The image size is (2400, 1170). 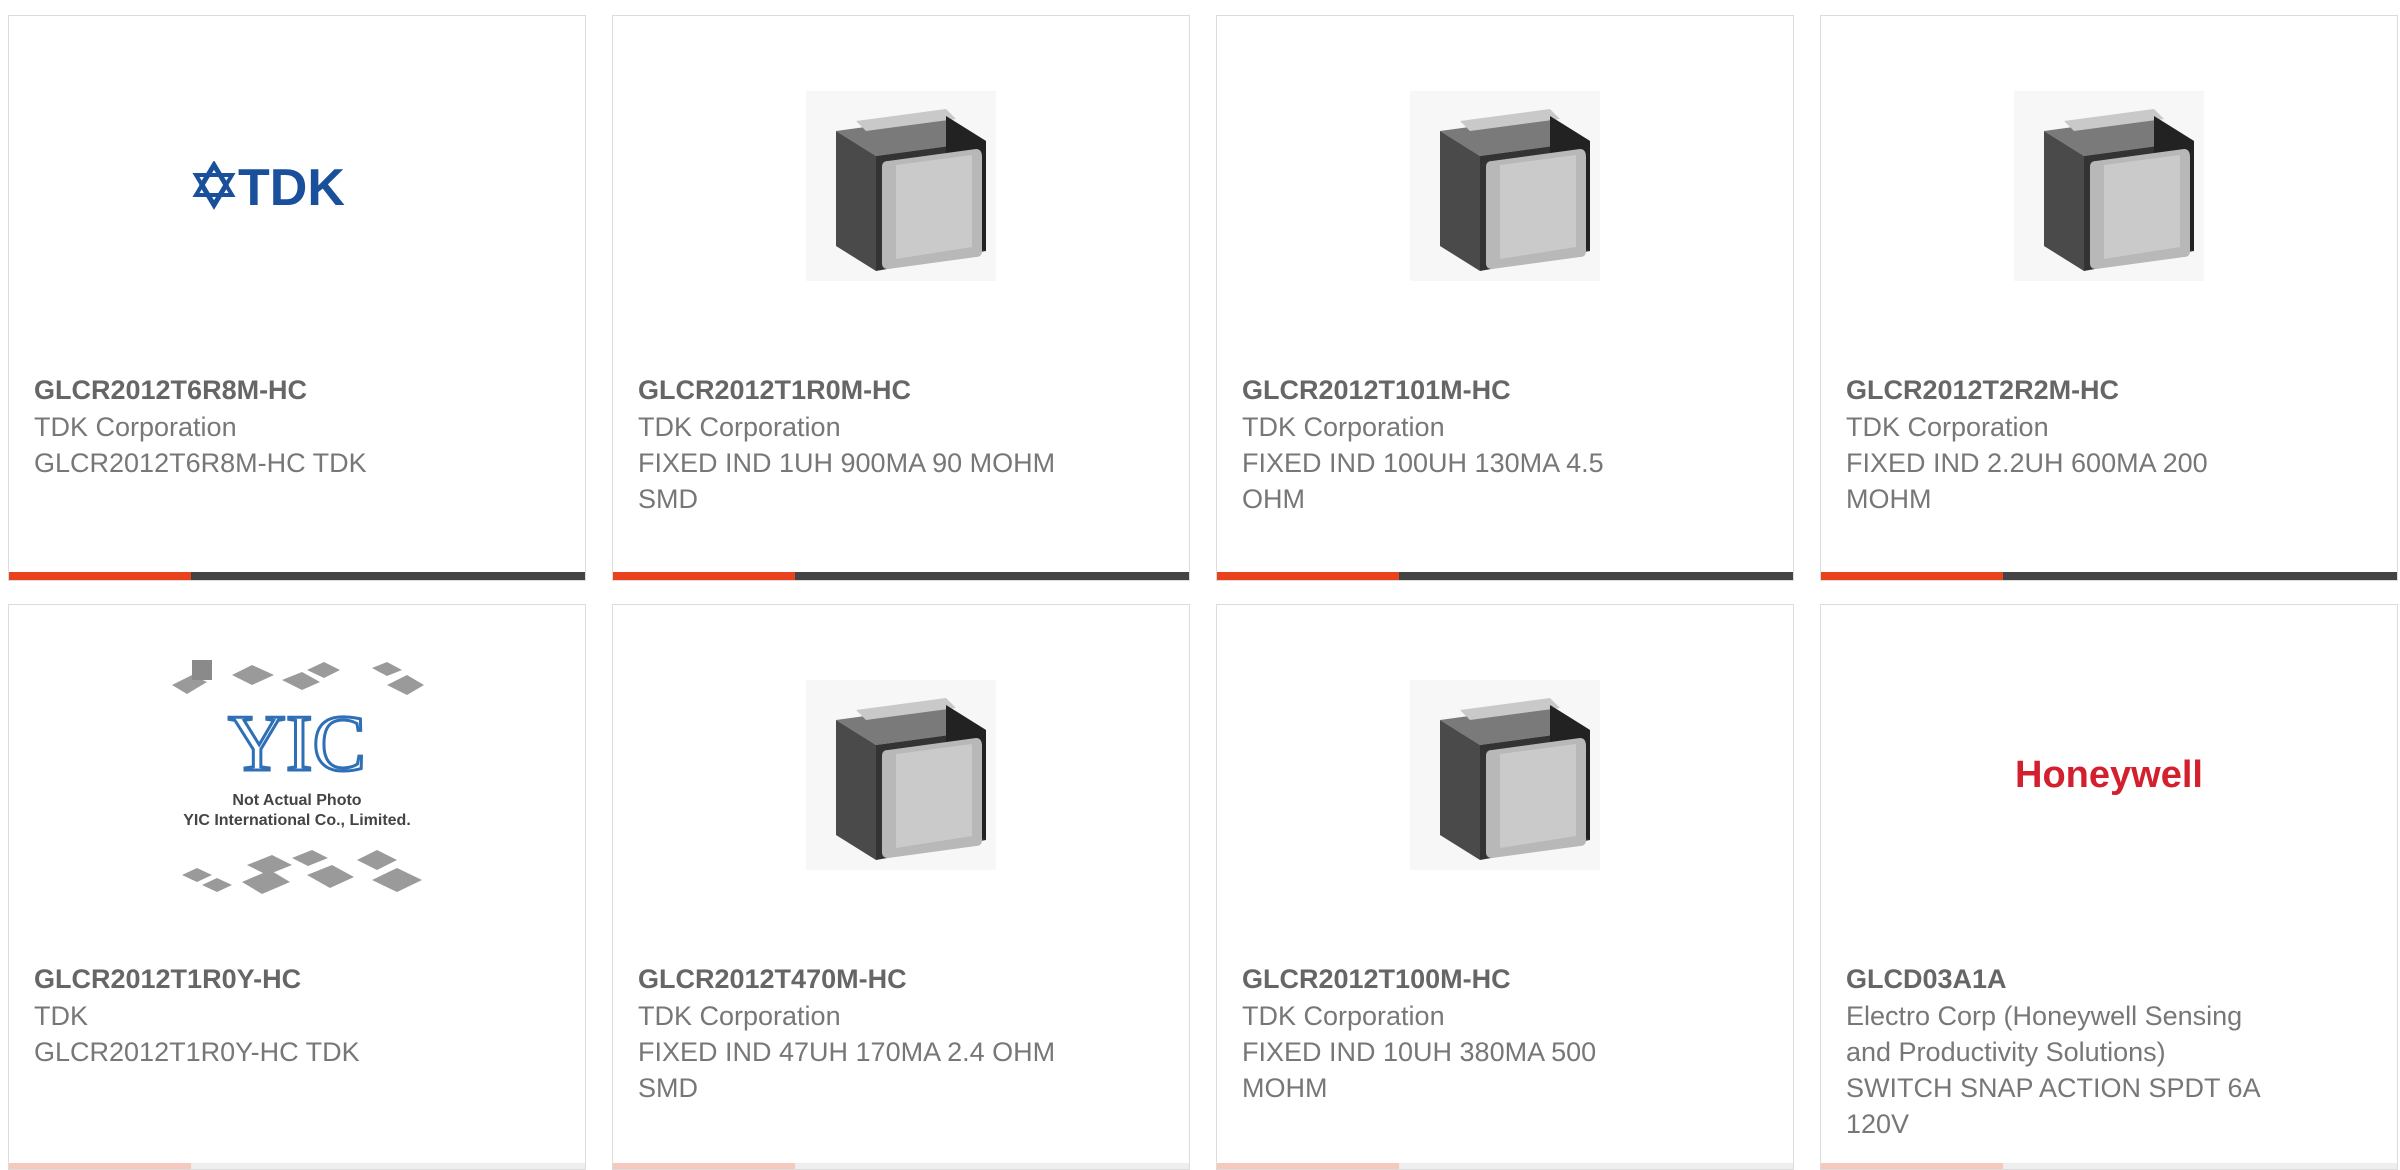 What do you see at coordinates (1423, 481) in the screenshot?
I see `description: FIXED IND 100UH 130MA 4.5 OHM` at bounding box center [1423, 481].